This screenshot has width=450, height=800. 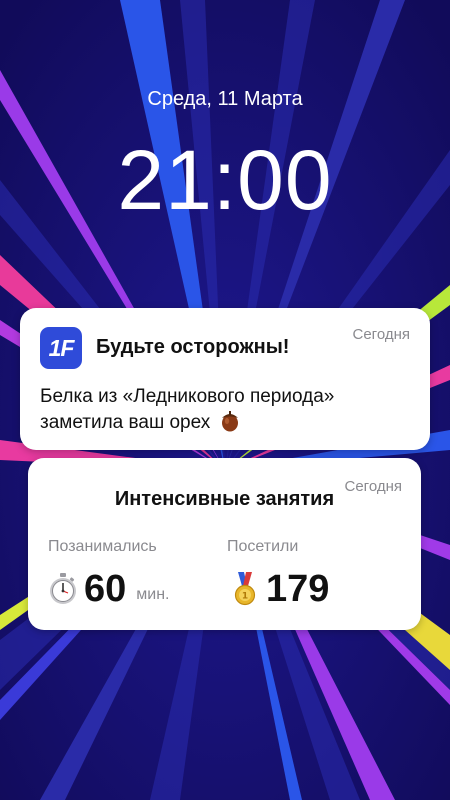 I want to click on svg-text: 1, so click(x=245, y=597).